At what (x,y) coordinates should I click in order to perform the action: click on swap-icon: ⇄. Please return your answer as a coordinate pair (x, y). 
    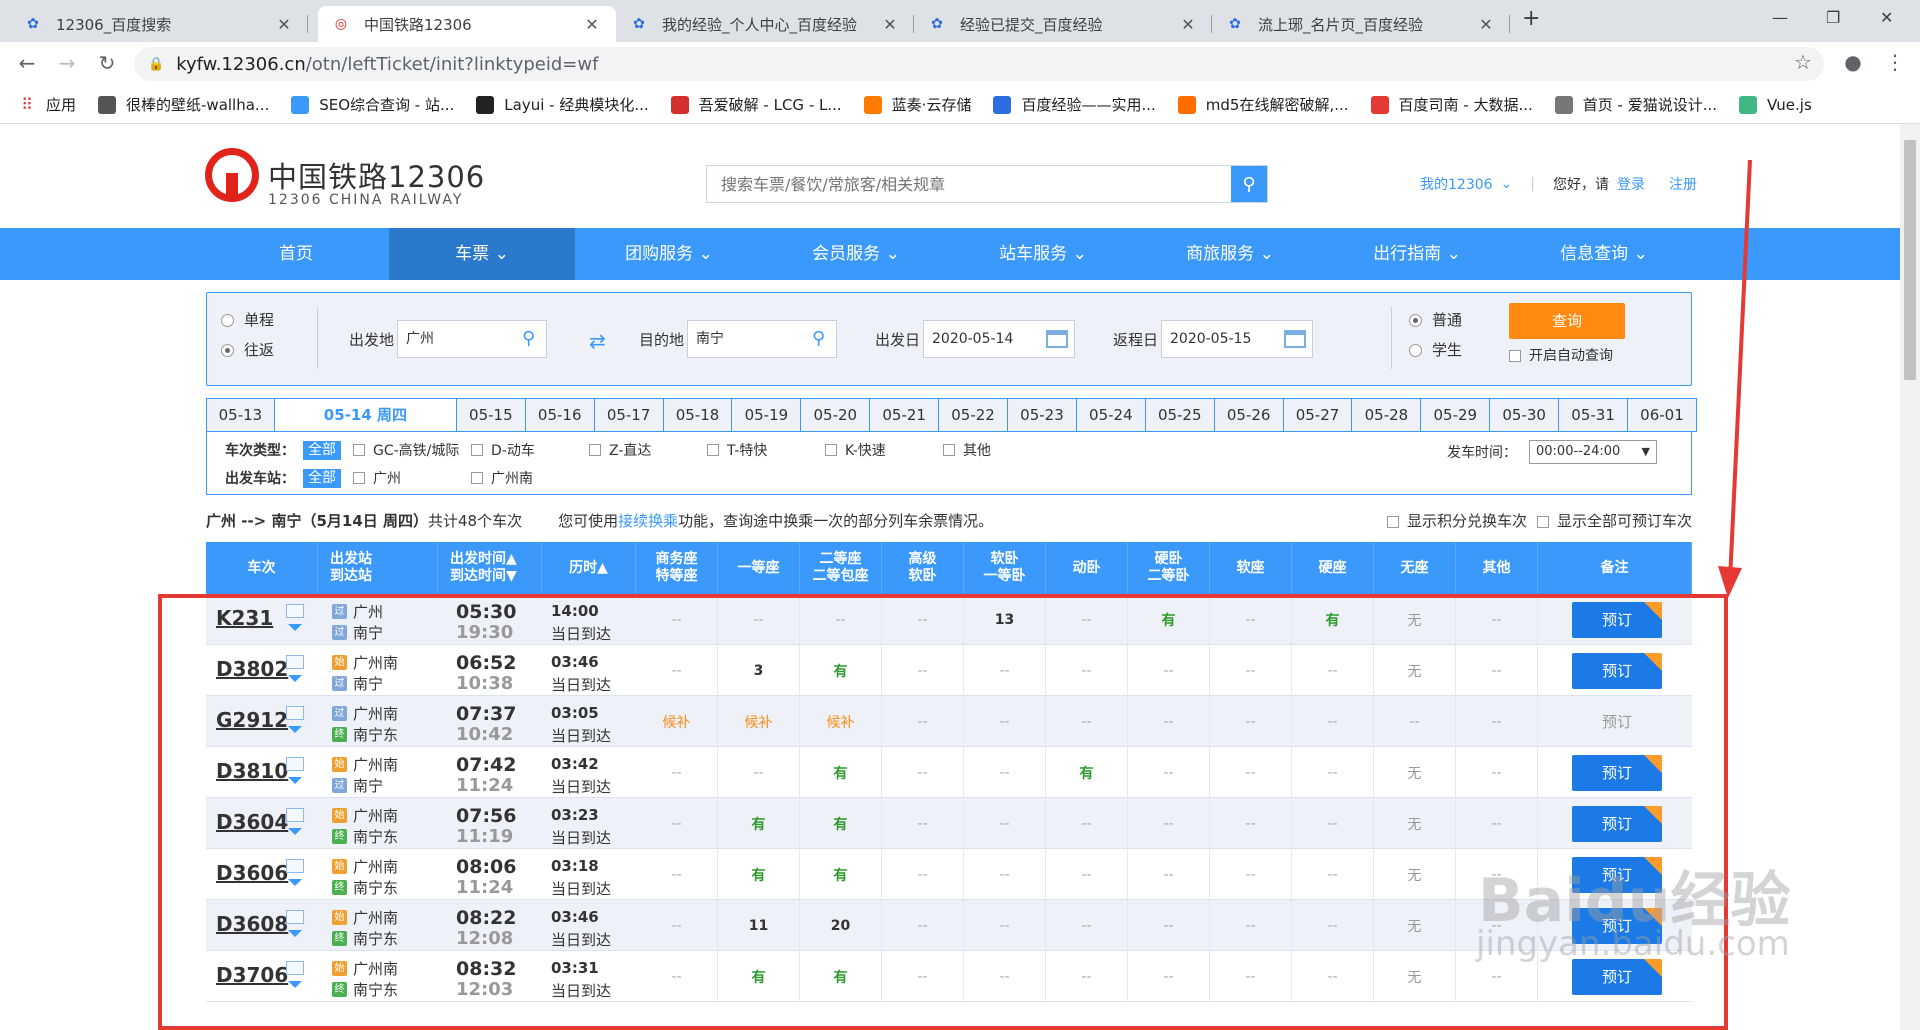
    Looking at the image, I should click on (597, 341).